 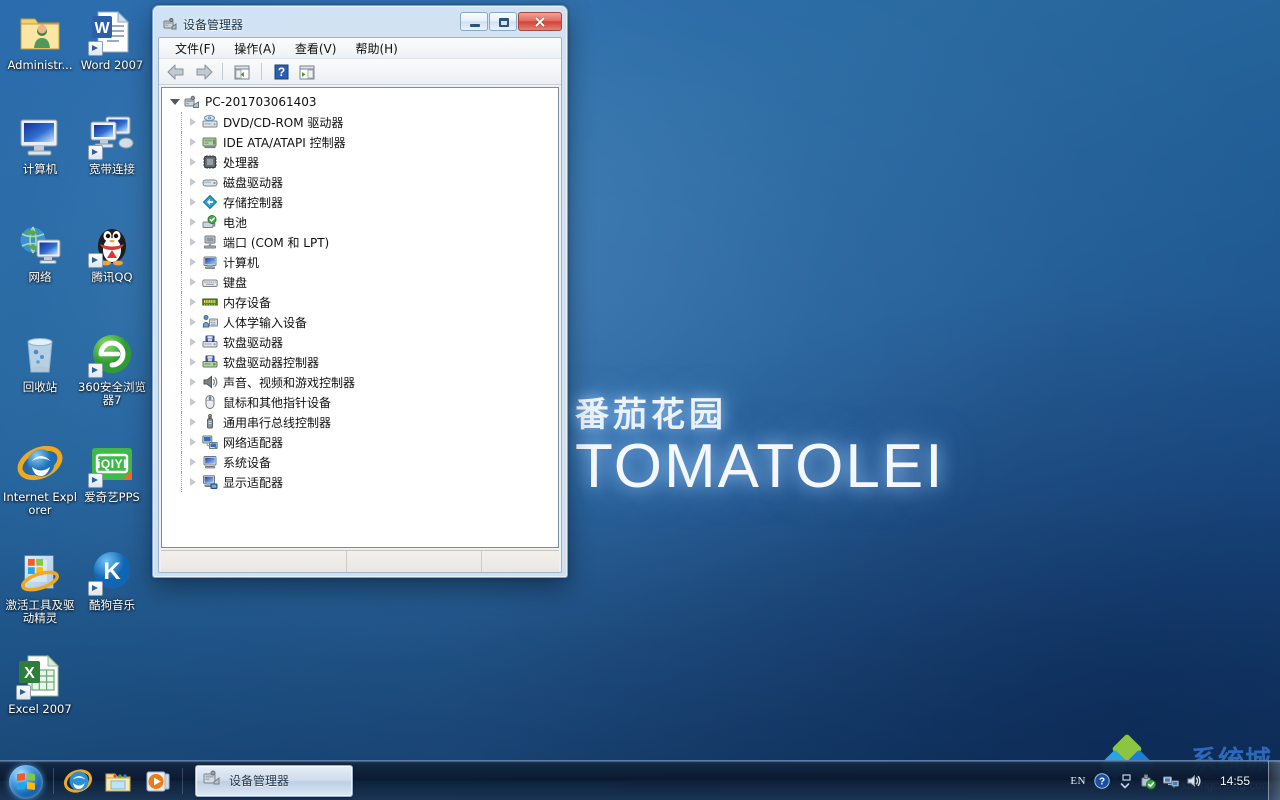 I want to click on tree-node: IDE ATA/ATAPI 控制器, so click(x=363, y=142).